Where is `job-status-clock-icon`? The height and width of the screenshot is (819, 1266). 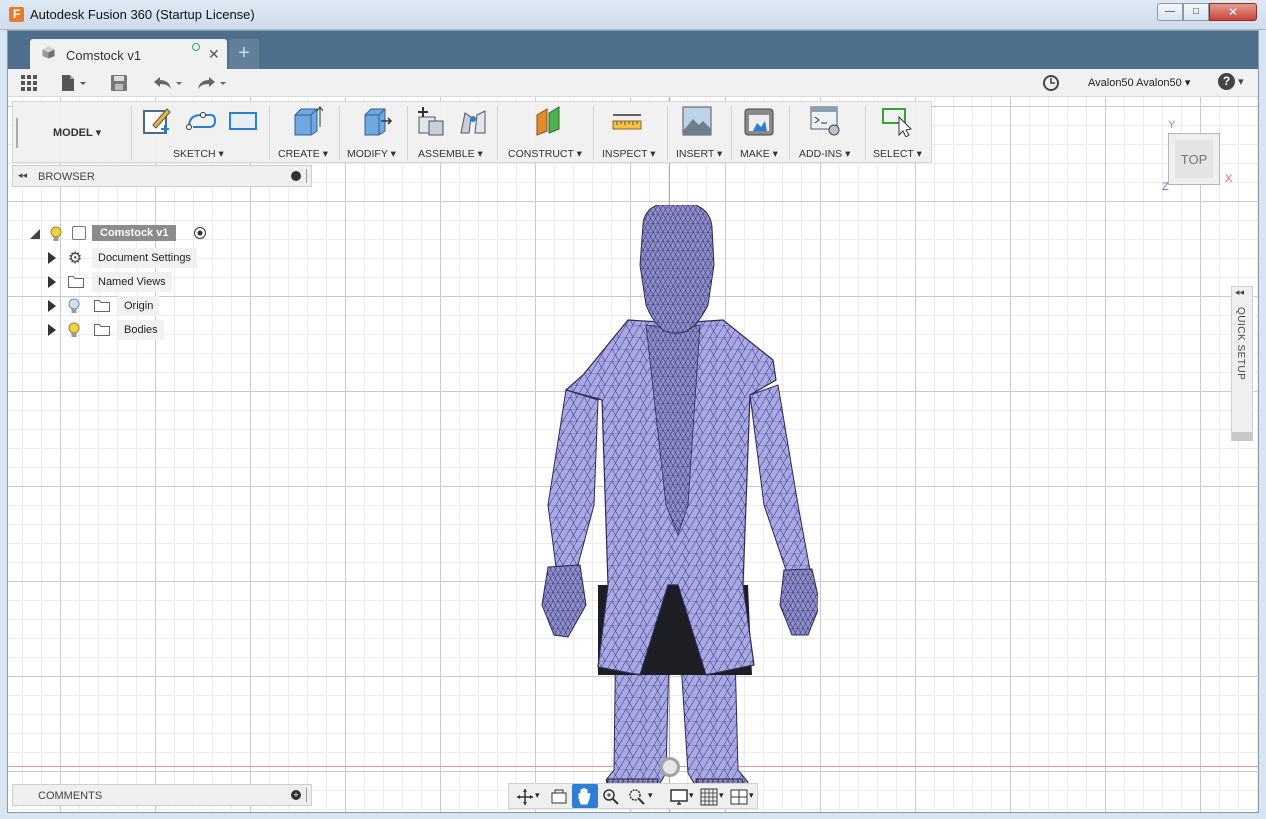 job-status-clock-icon is located at coordinates (1051, 83).